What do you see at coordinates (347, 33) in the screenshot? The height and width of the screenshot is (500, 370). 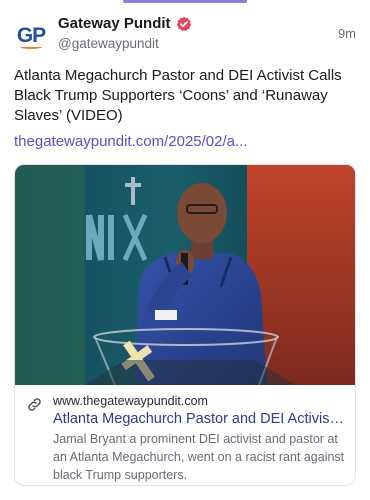 I see `post-timestamp: 9m` at bounding box center [347, 33].